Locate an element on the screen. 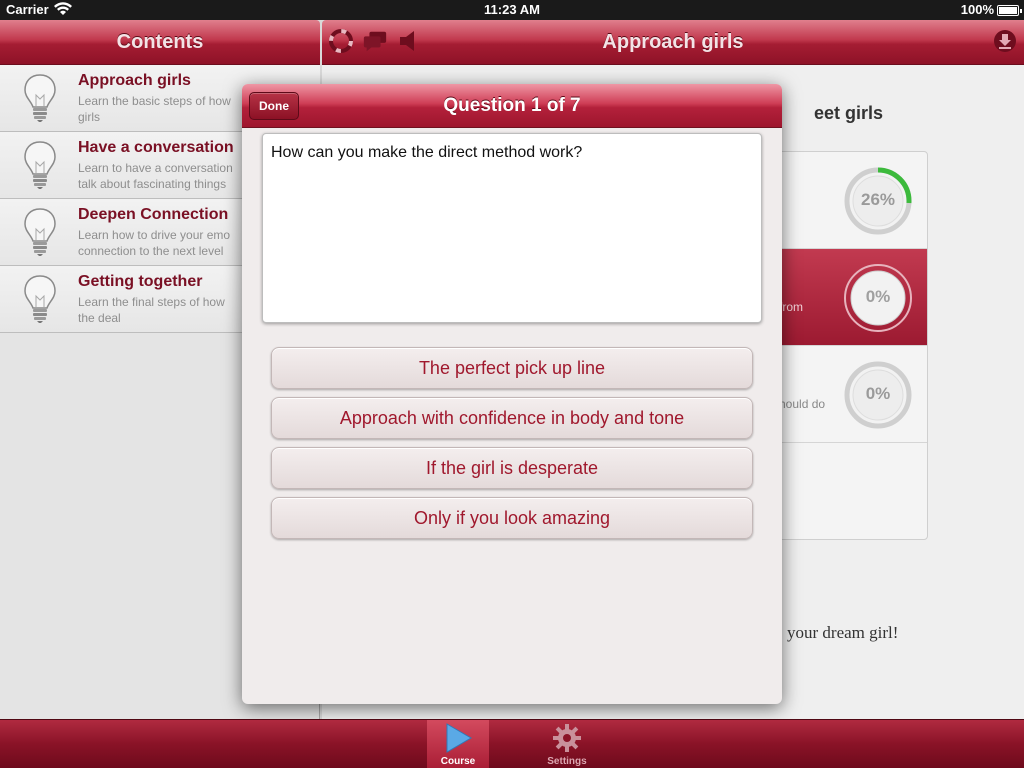 The image size is (1024, 768). contents-title: Contents is located at coordinates (160, 42).